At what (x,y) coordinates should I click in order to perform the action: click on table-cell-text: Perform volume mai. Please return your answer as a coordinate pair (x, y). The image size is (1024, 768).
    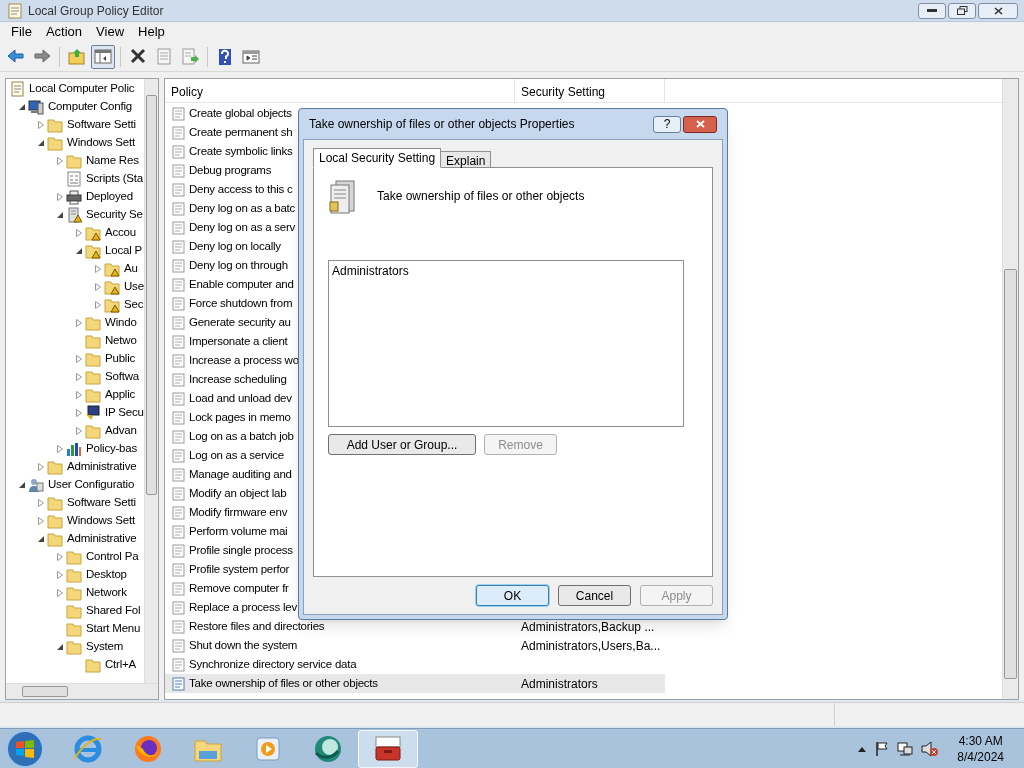
    Looking at the image, I should click on (238, 531).